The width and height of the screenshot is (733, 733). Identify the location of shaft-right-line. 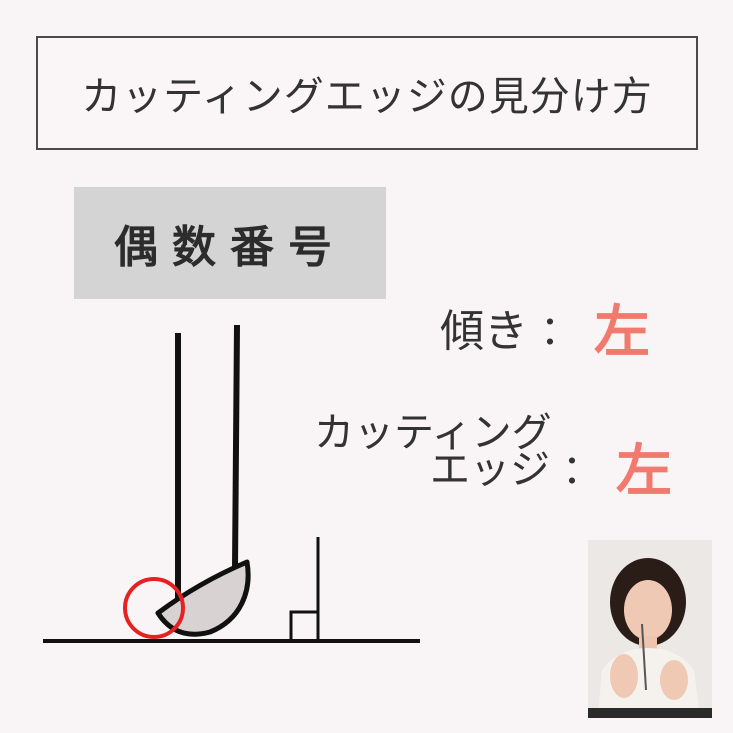
(236, 446).